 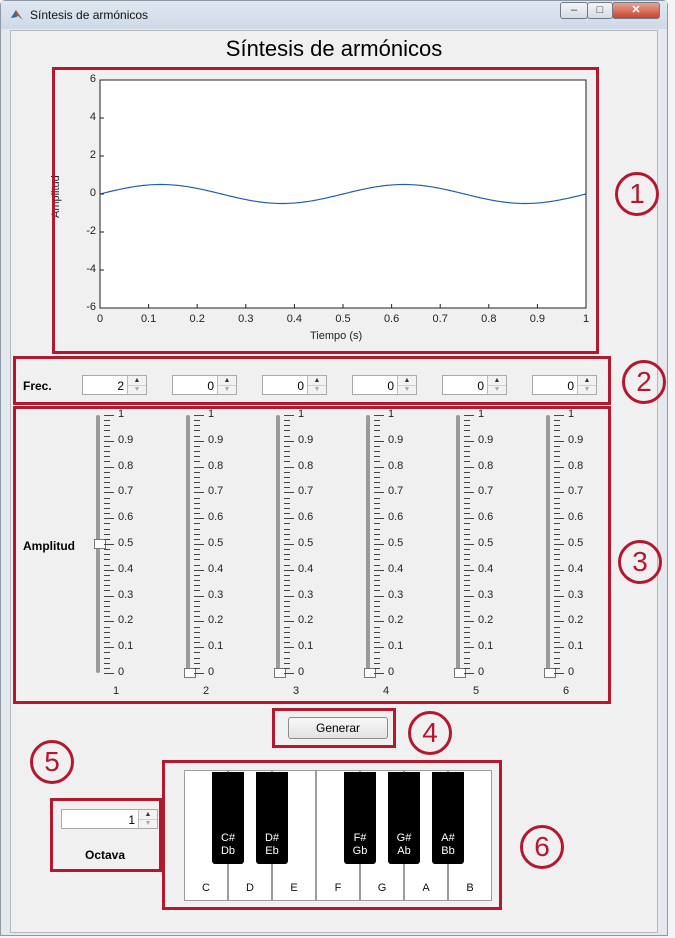 I want to click on freq-spinner-6: 0 ▲ ▼, so click(x=564, y=385).